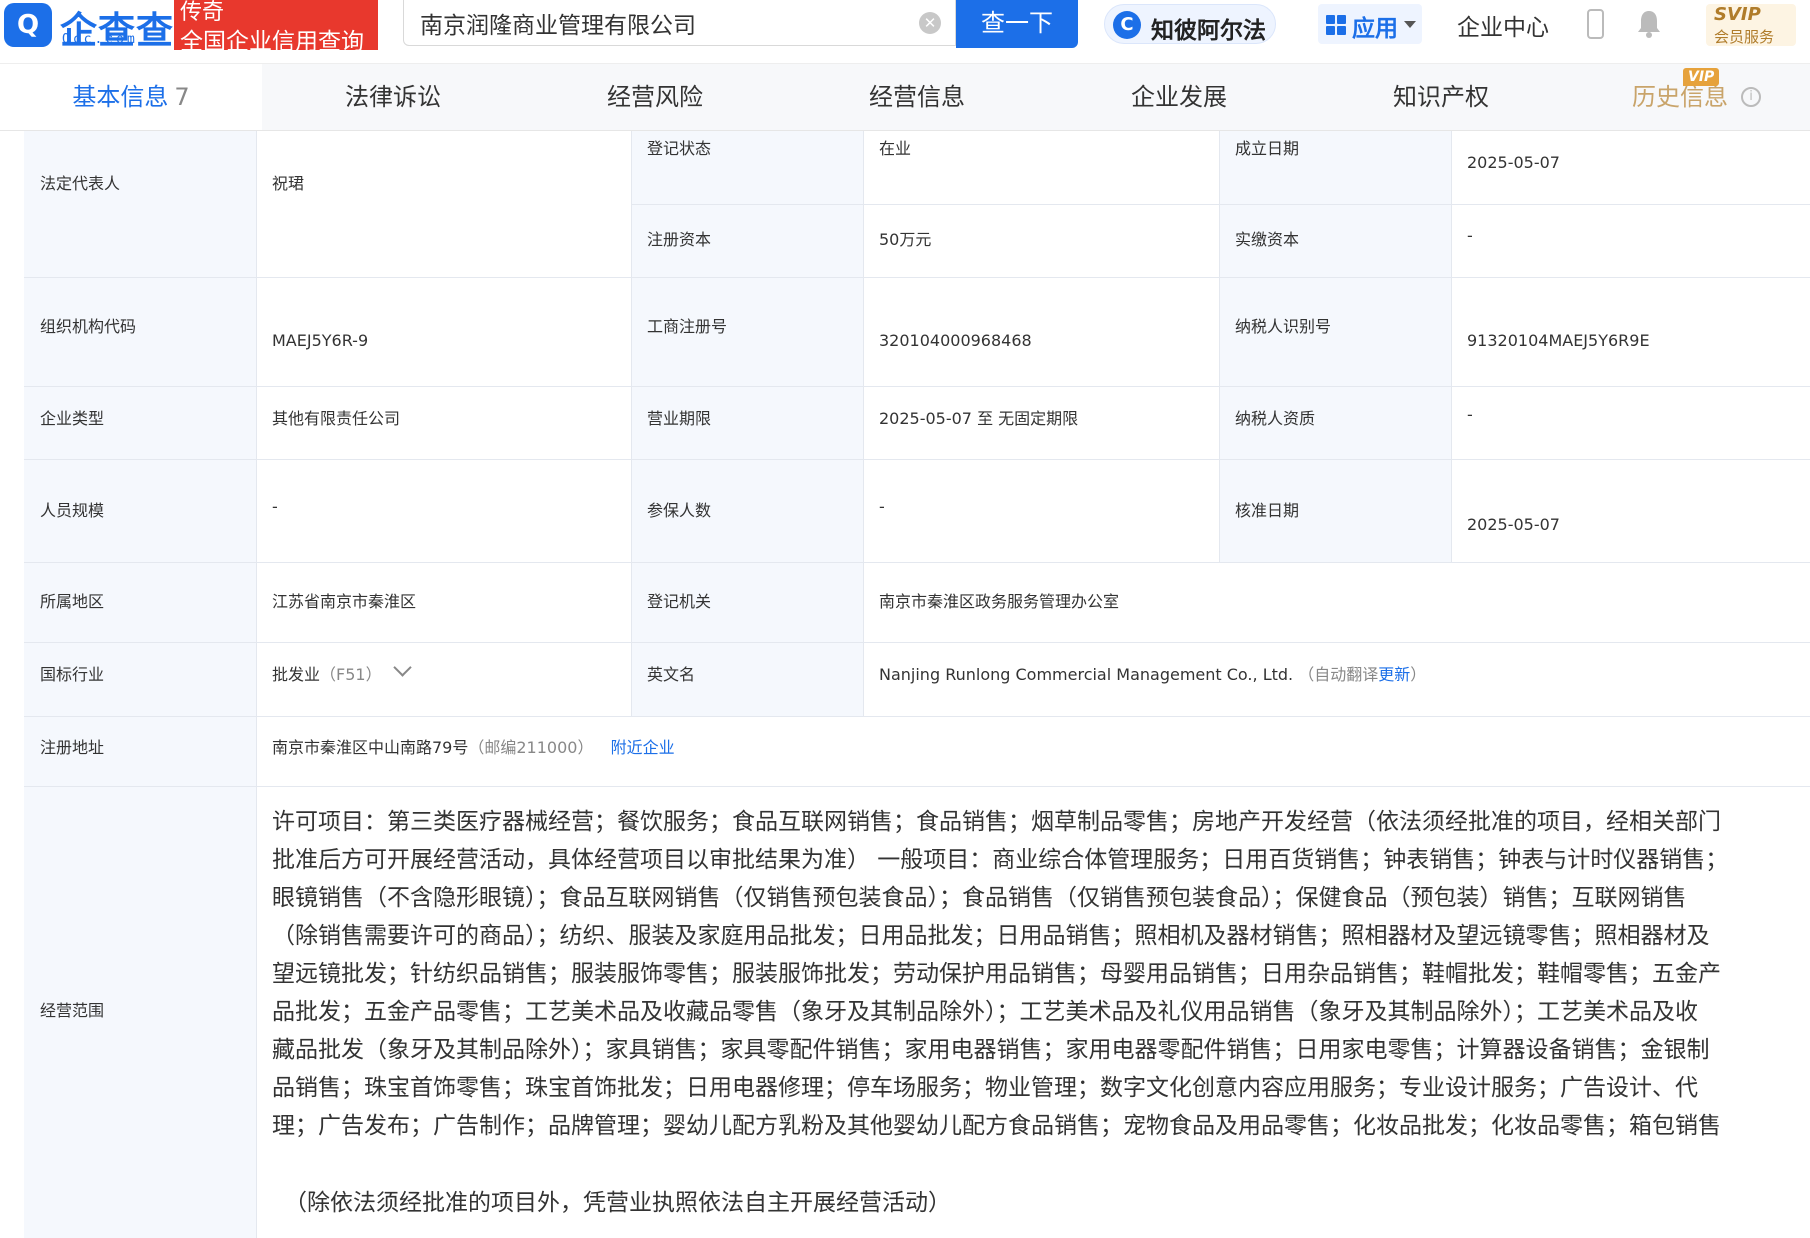  I want to click on grid-icon, so click(1336, 25).